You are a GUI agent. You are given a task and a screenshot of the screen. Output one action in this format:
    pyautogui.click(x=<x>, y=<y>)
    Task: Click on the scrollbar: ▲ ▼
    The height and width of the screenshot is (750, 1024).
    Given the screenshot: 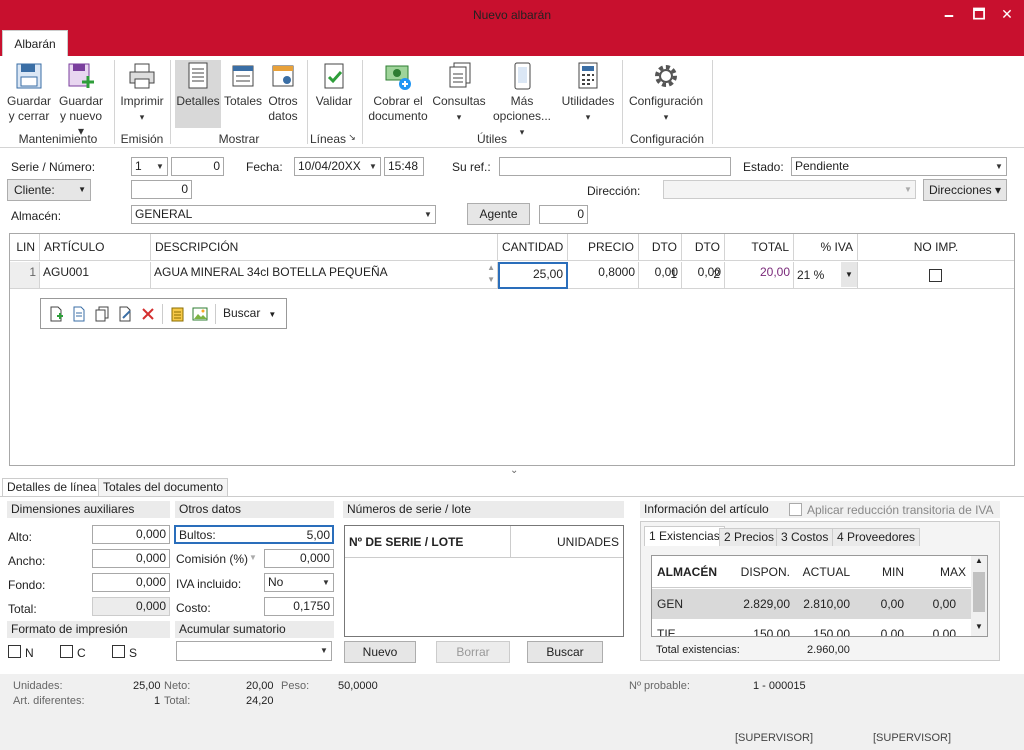 What is the action you would take?
    pyautogui.click(x=979, y=596)
    